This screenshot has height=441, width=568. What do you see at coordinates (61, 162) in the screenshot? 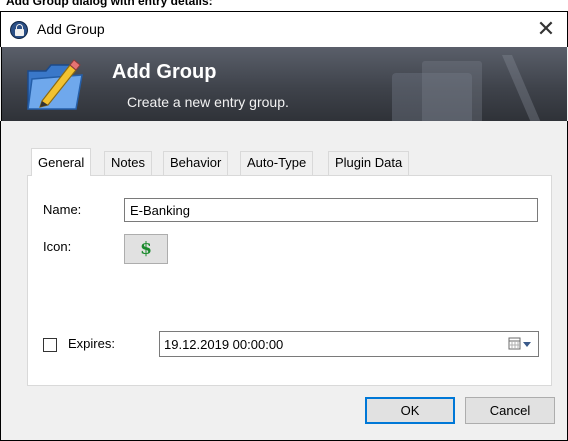
I see `tab-general: General` at bounding box center [61, 162].